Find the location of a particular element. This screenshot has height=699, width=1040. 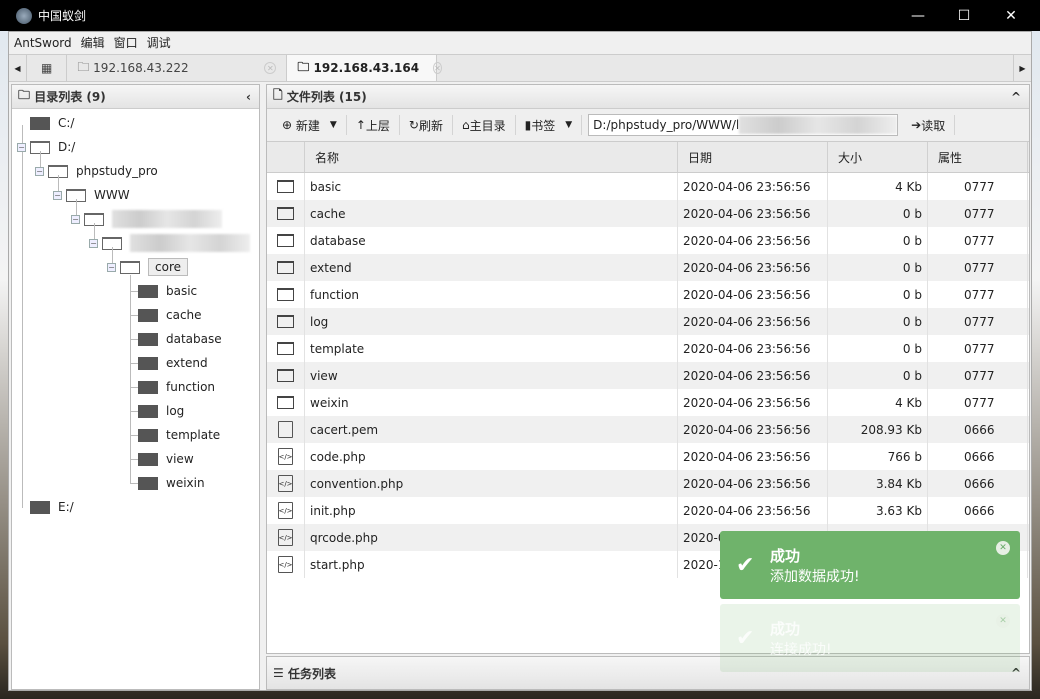

file-row: view 2020-04-06 23:56:56 0 b 0777 is located at coordinates (648, 375).